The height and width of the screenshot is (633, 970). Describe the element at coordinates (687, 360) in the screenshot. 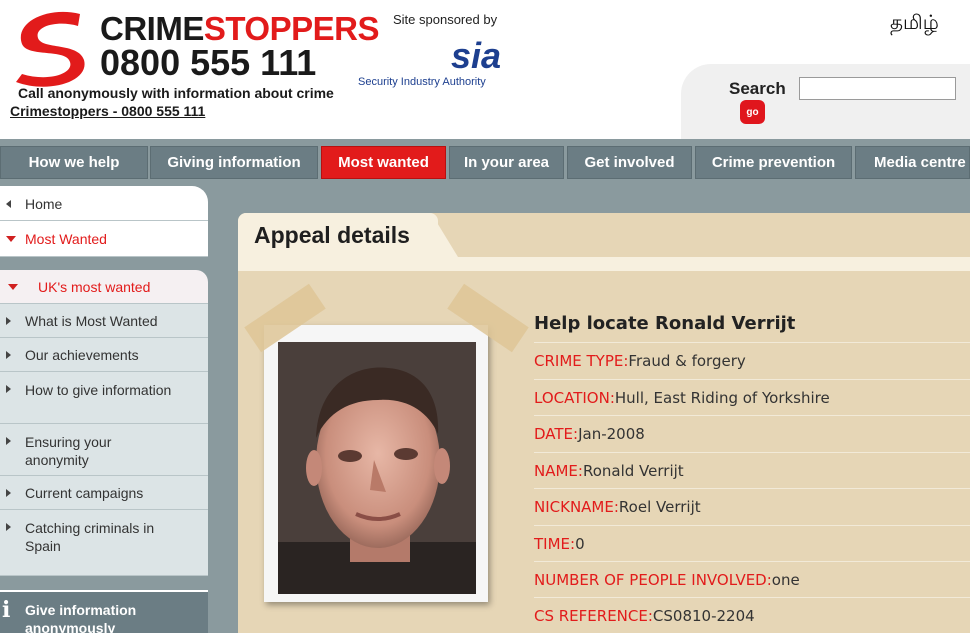

I see `detail-value: Fraud & forgery` at that location.